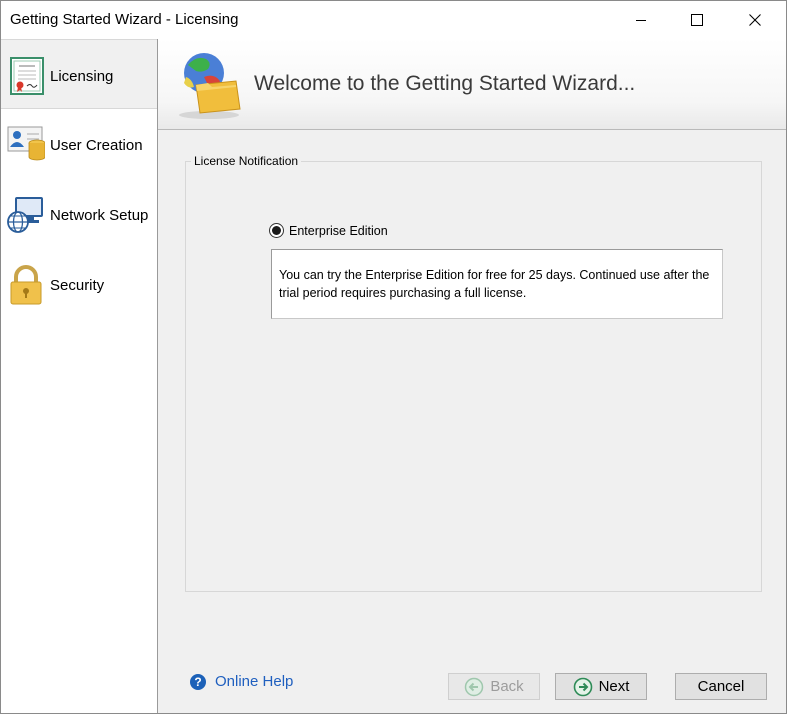 The width and height of the screenshot is (787, 714). I want to click on globe-folder-icon, so click(210, 86).